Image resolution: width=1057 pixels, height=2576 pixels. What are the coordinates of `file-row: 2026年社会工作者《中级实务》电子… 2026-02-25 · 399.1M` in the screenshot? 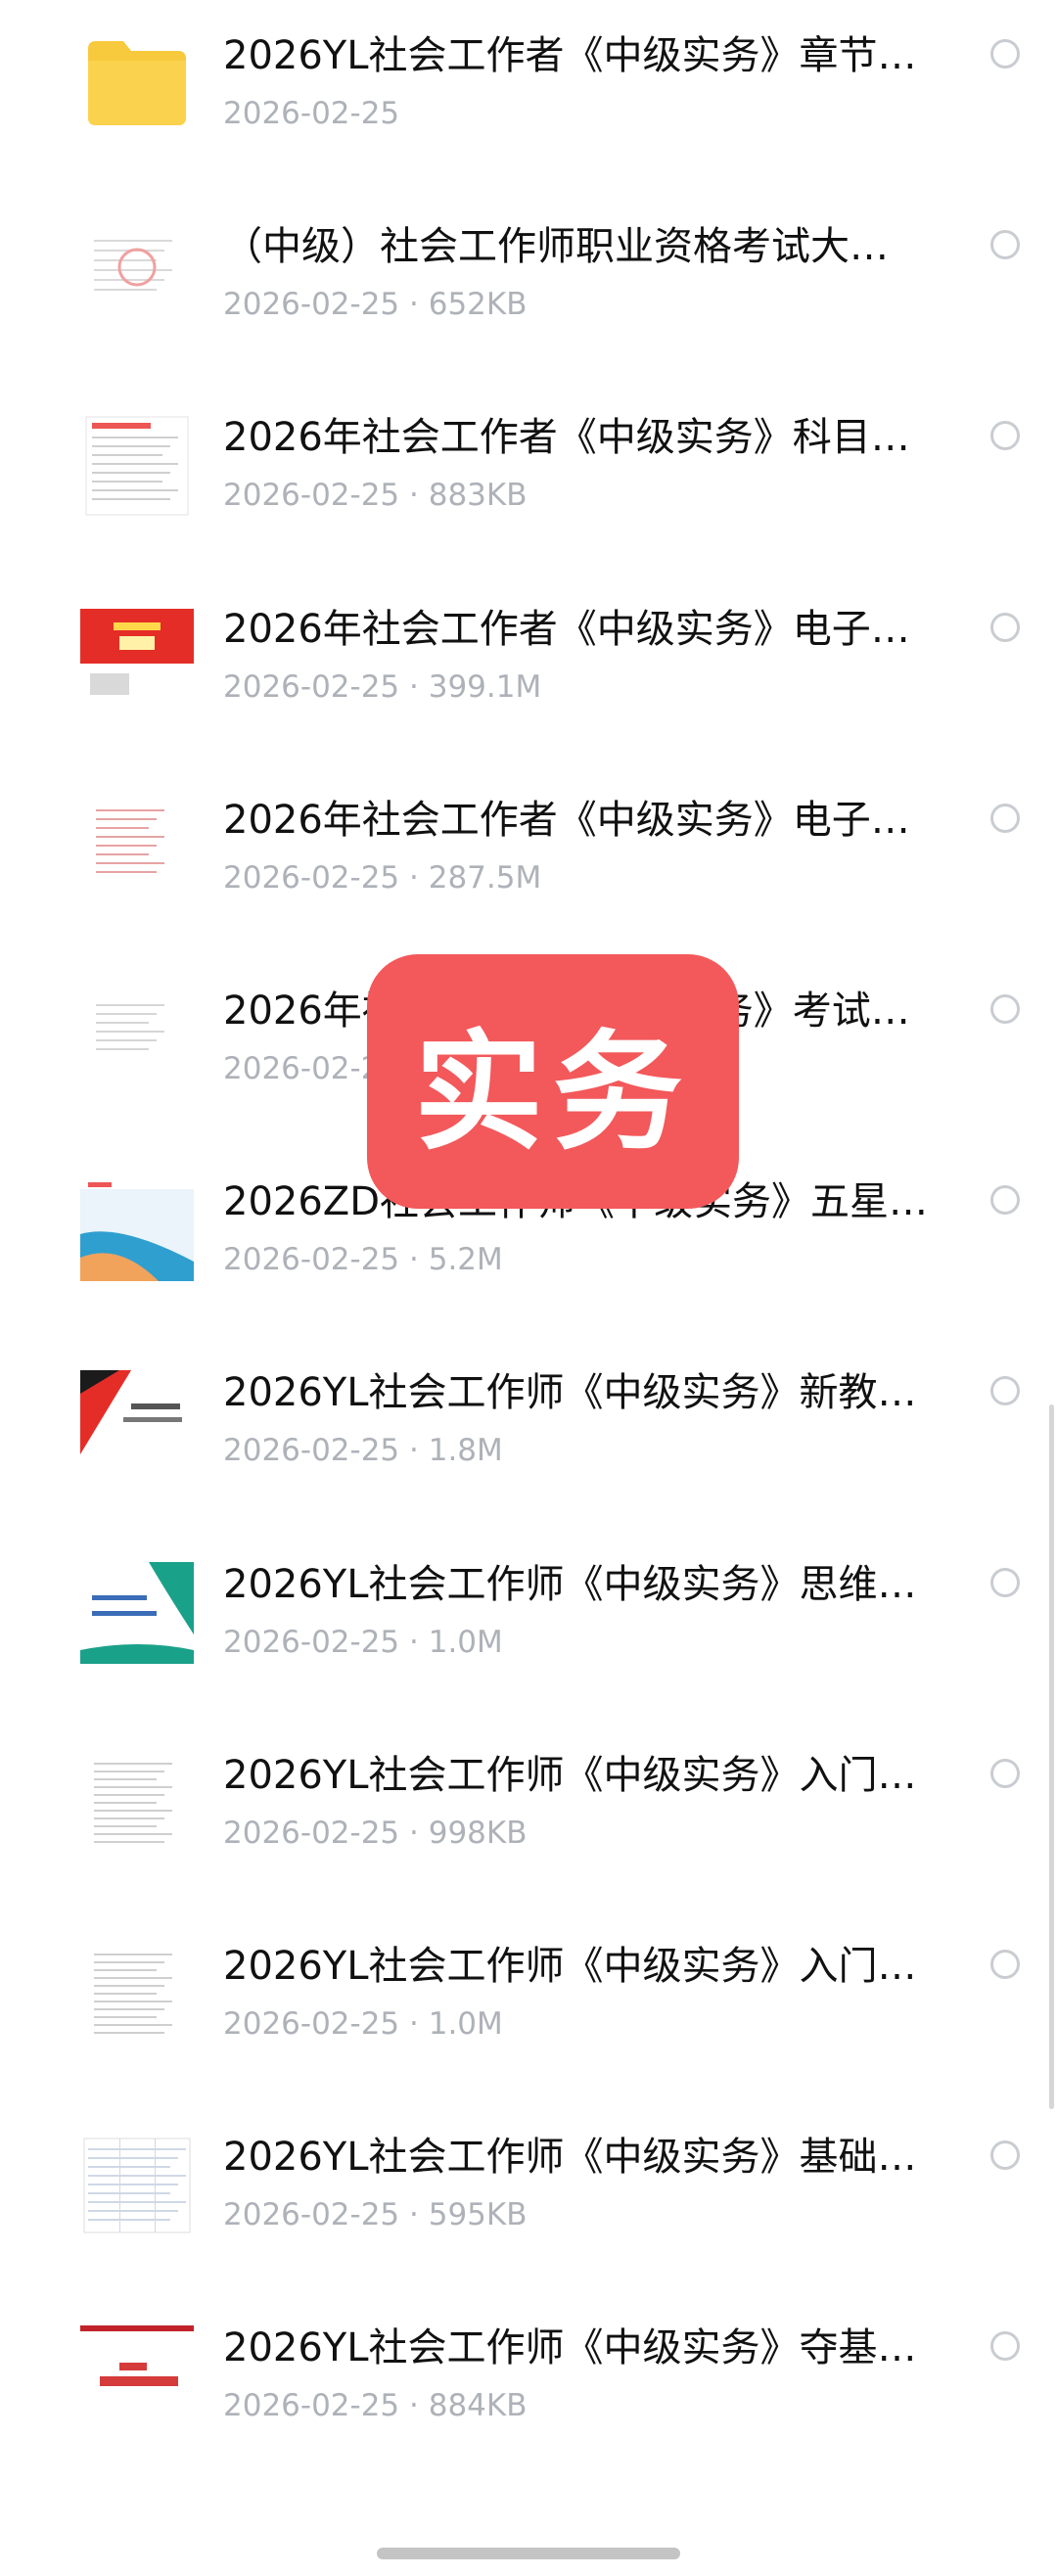 It's located at (528, 669).